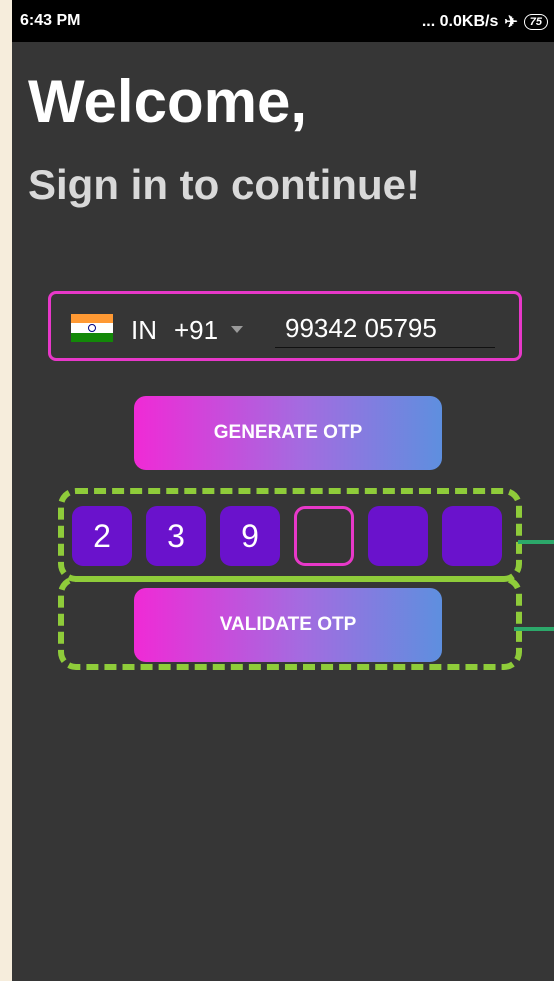 The width and height of the screenshot is (554, 981). What do you see at coordinates (535, 22) in the screenshot?
I see `battery-icon: 75` at bounding box center [535, 22].